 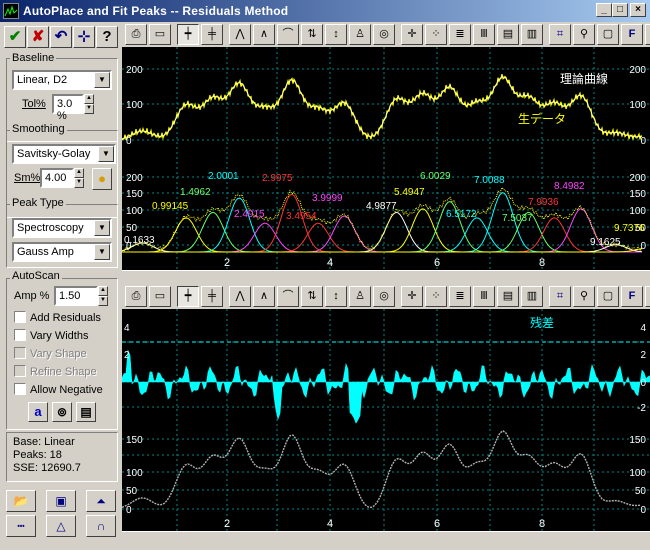 I want to click on baseline-icon: ┅, so click(x=21, y=526).